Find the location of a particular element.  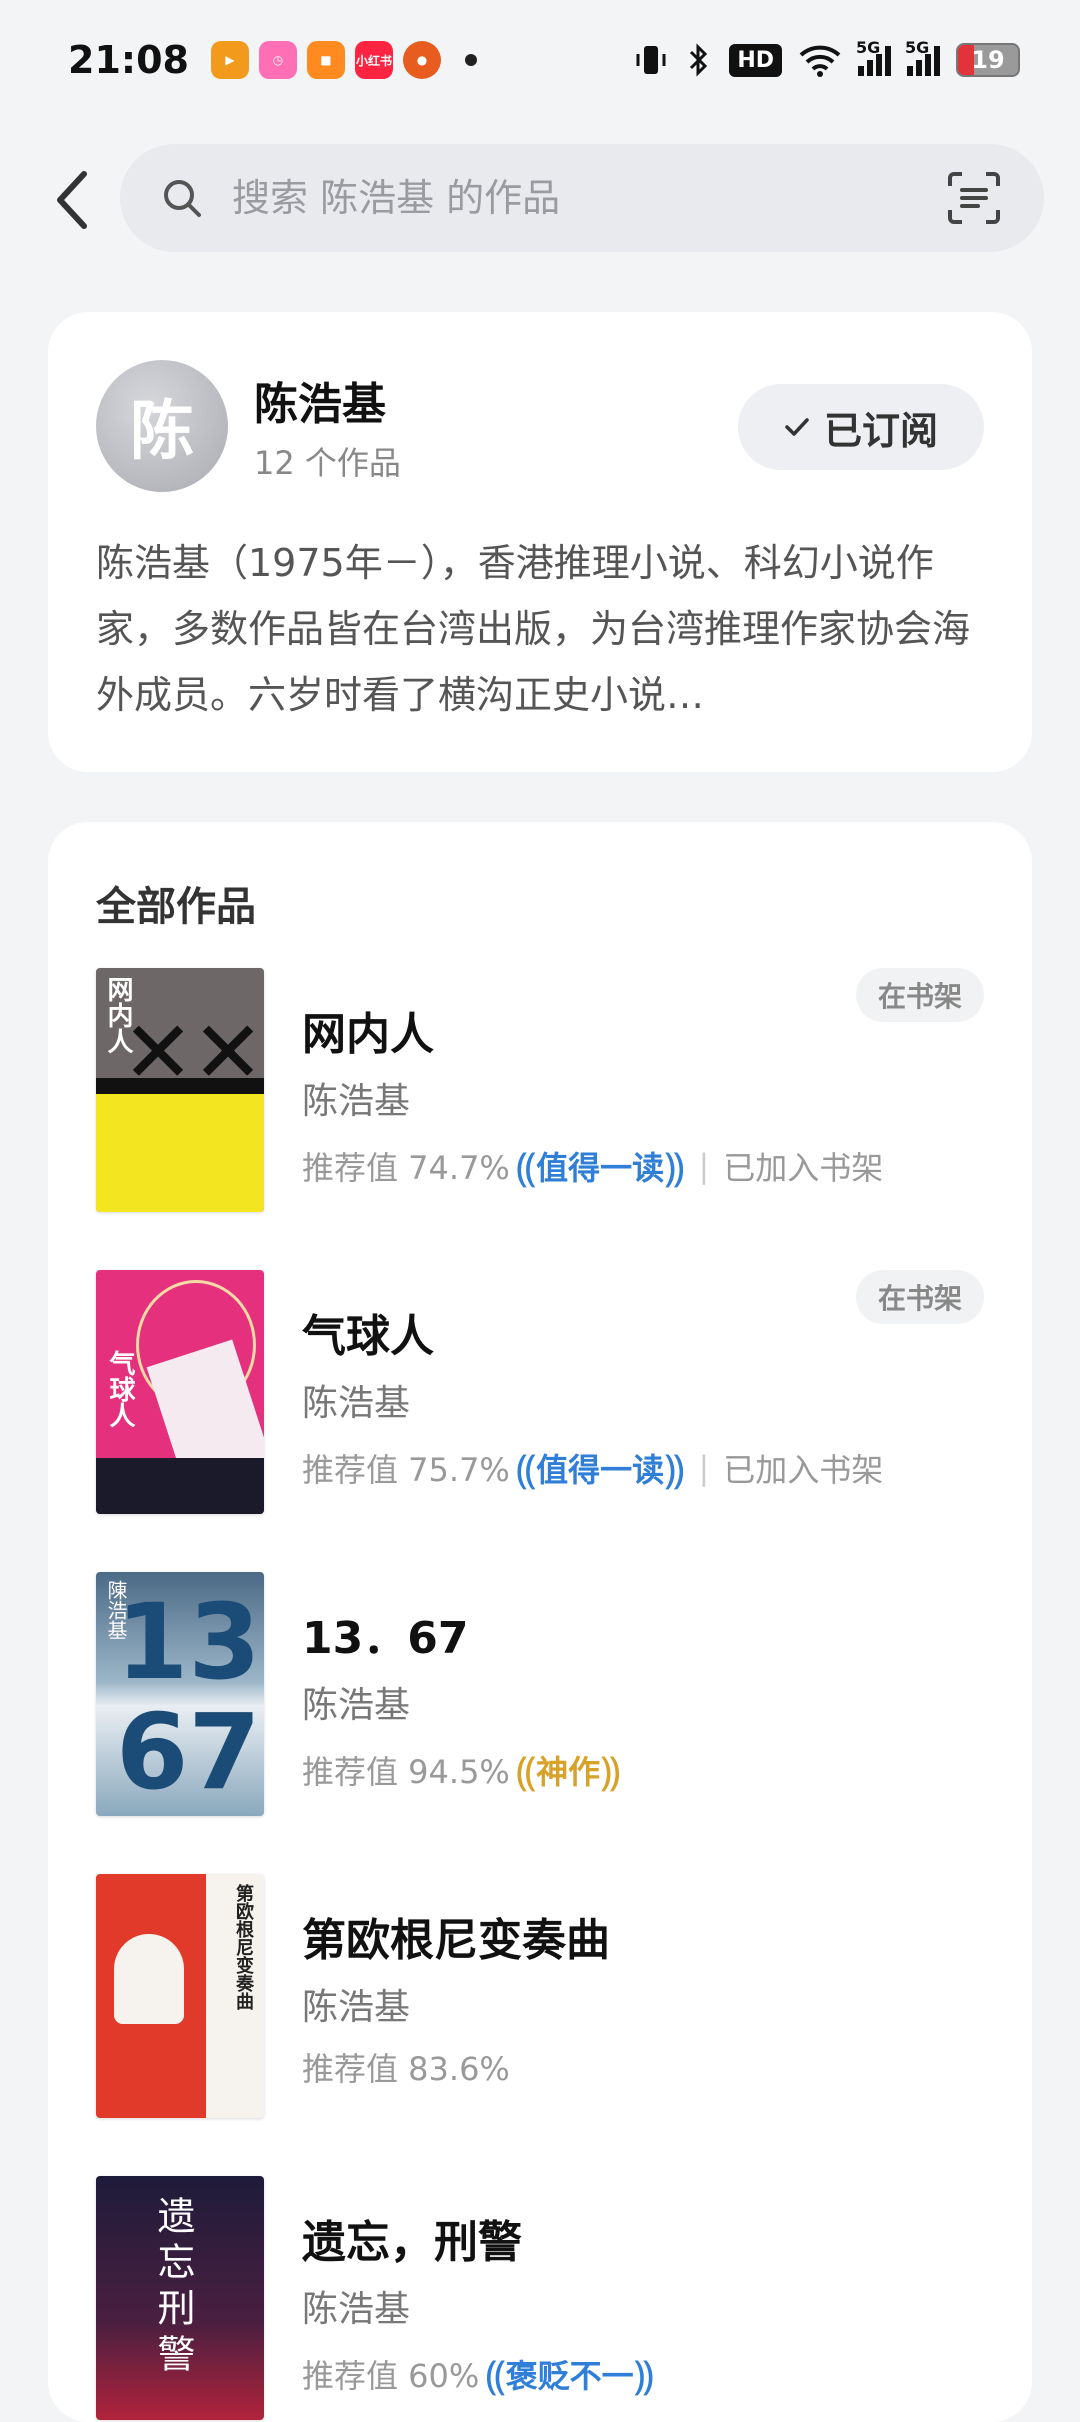

author-name: 陈浩基 is located at coordinates (320, 404).